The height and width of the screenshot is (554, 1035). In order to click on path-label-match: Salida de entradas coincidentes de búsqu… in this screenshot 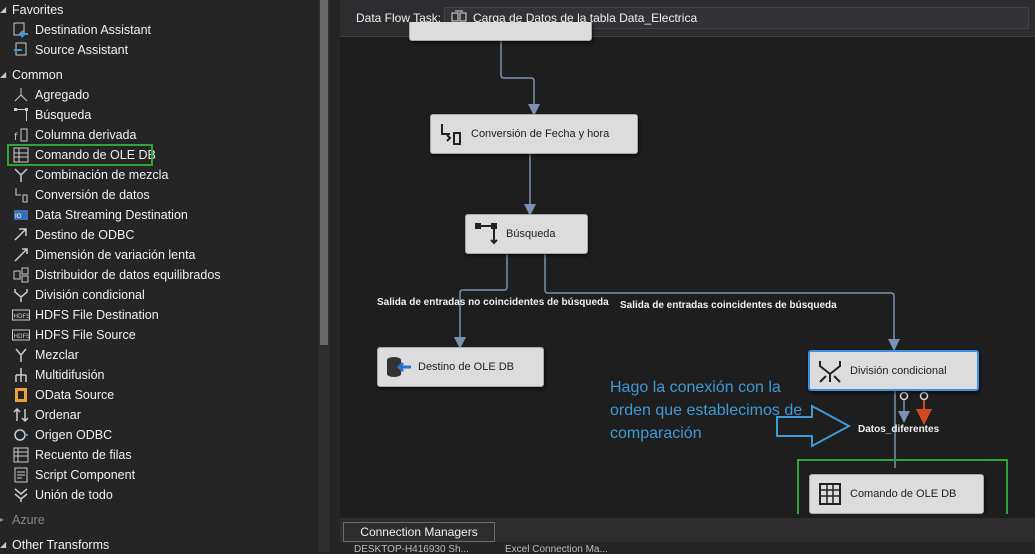, I will do `click(728, 305)`.